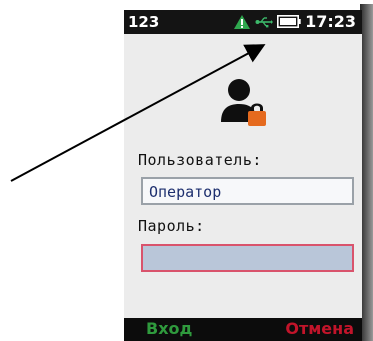 The width and height of the screenshot is (373, 341). I want to click on cancel-softkey: Отмена, so click(319, 328).